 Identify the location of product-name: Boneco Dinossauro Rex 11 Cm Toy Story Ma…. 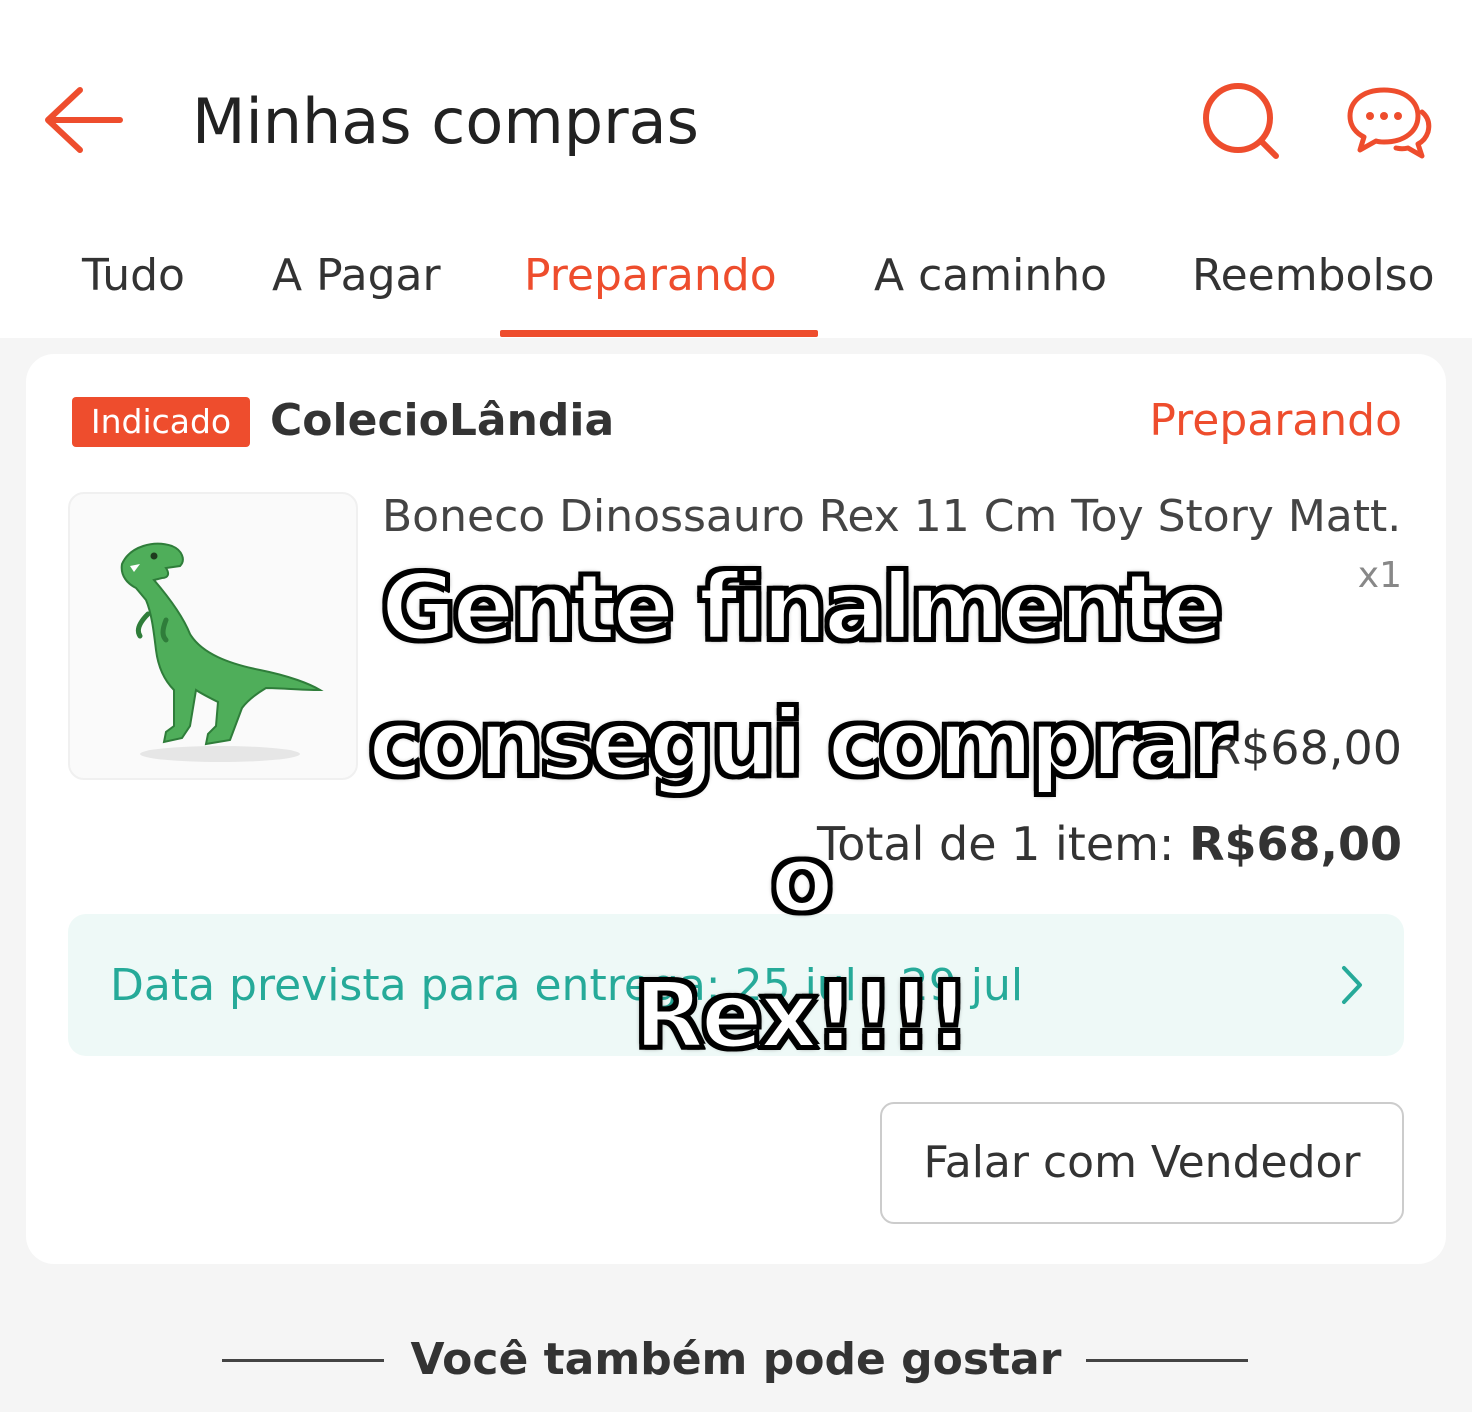
(892, 517).